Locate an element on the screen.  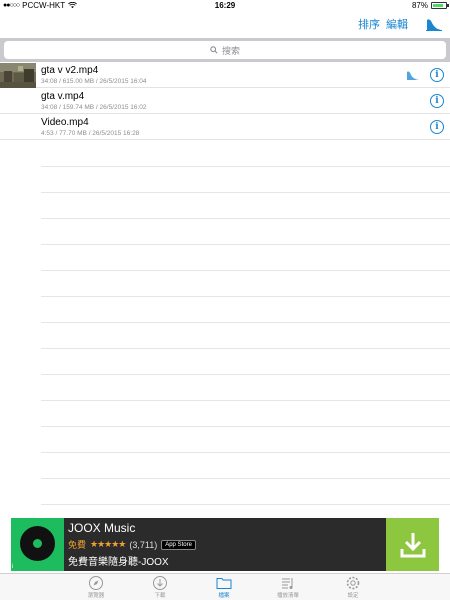
playing-indicator-icon is located at coordinates (413, 75).